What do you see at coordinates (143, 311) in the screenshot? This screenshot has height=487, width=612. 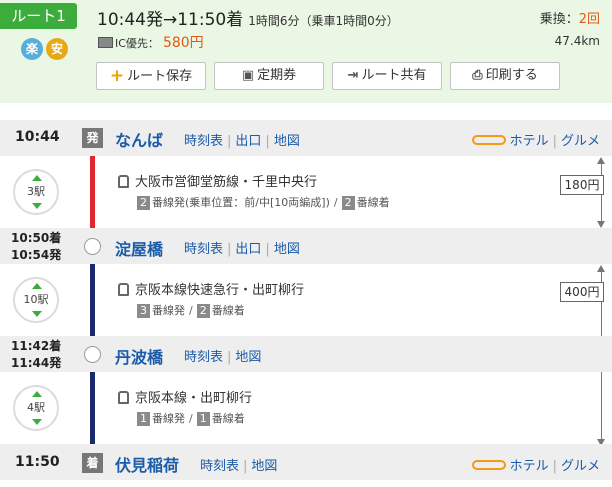 I see `departure-platform-number: 3` at bounding box center [143, 311].